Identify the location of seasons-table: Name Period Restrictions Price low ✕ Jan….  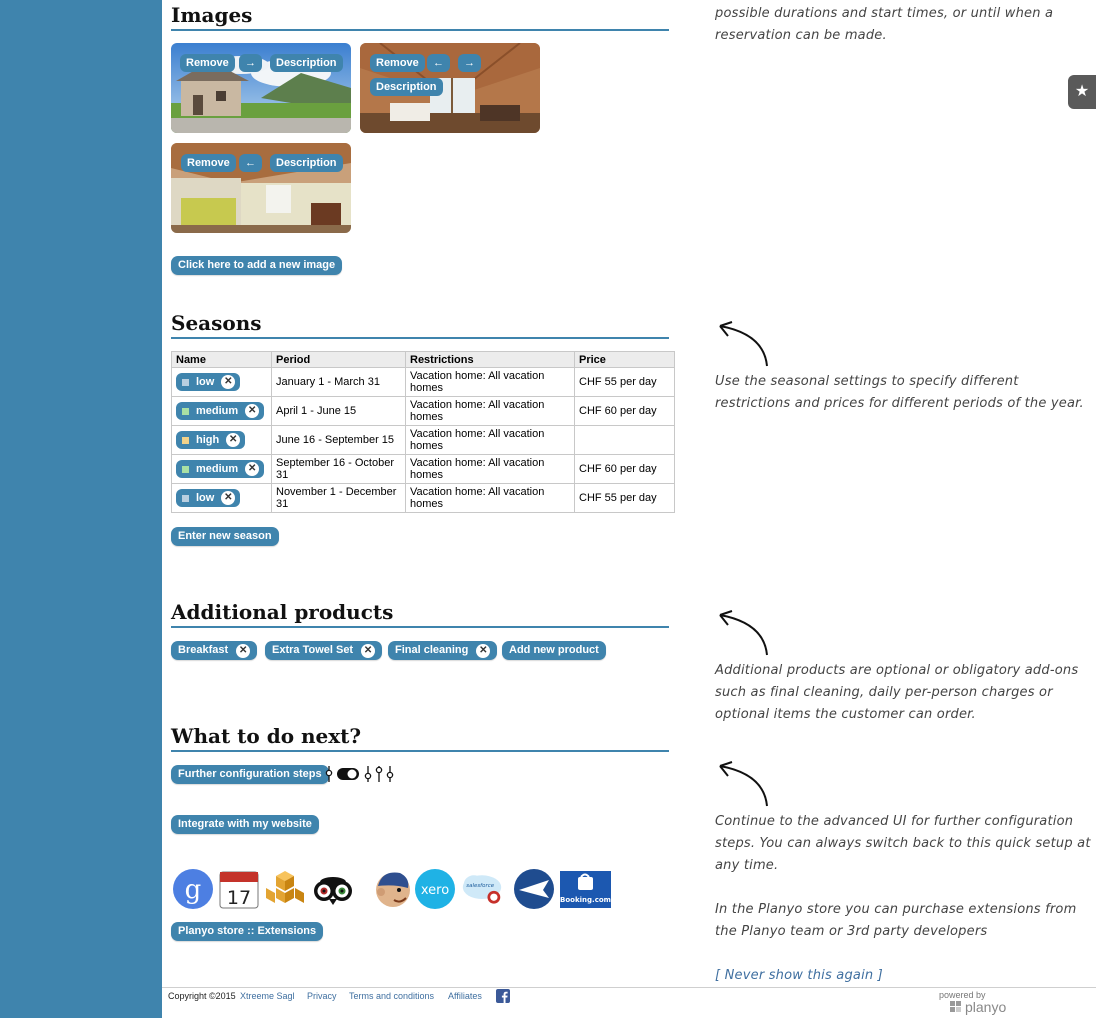
(423, 432).